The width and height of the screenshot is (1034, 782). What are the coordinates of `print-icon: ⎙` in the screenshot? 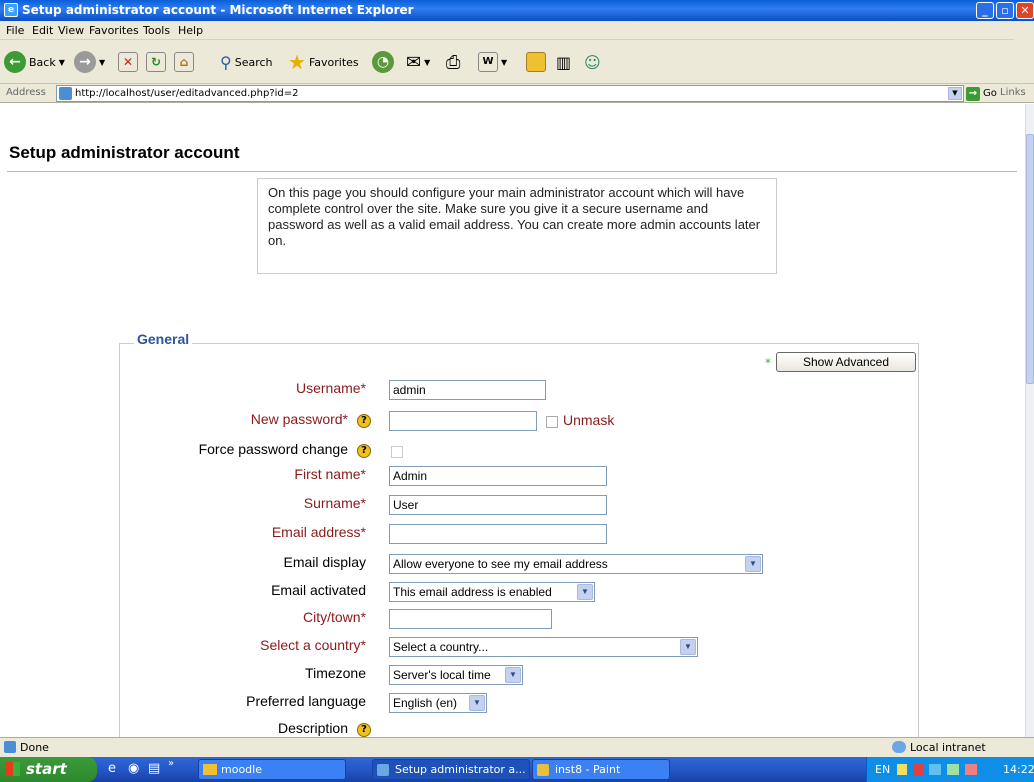 It's located at (453, 62).